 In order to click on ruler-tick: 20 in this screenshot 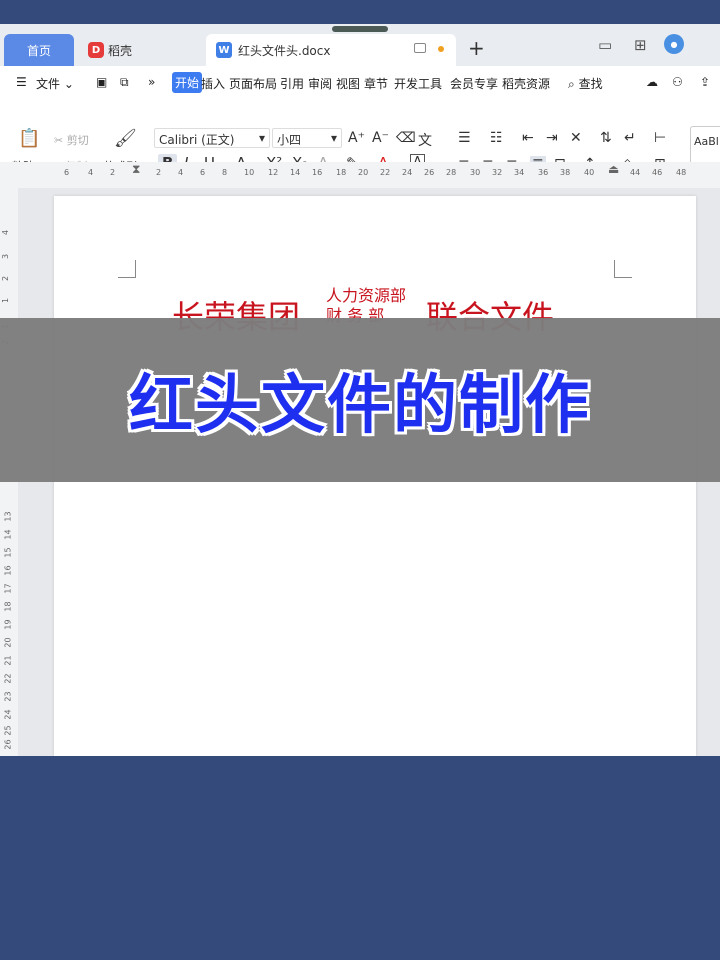, I will do `click(363, 172)`.